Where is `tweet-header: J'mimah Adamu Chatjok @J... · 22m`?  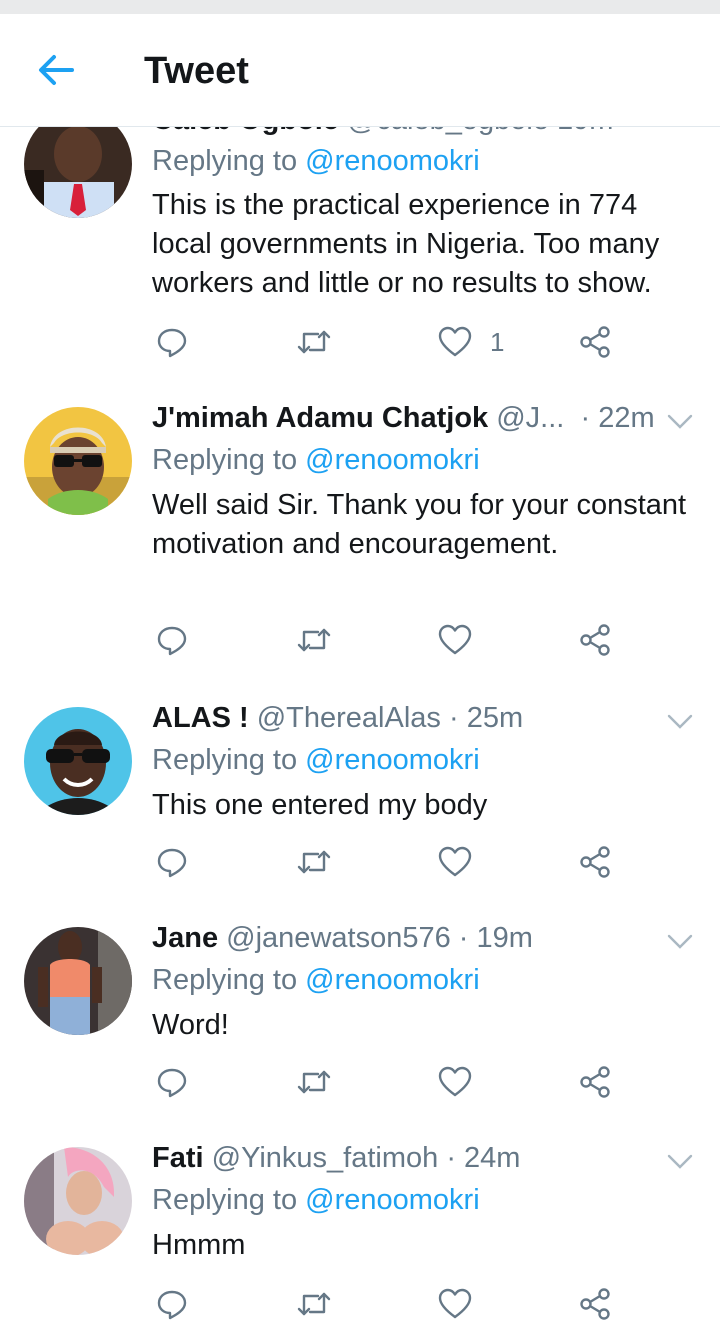 tweet-header: J'mimah Adamu Chatjok @J... · 22m is located at coordinates (403, 418).